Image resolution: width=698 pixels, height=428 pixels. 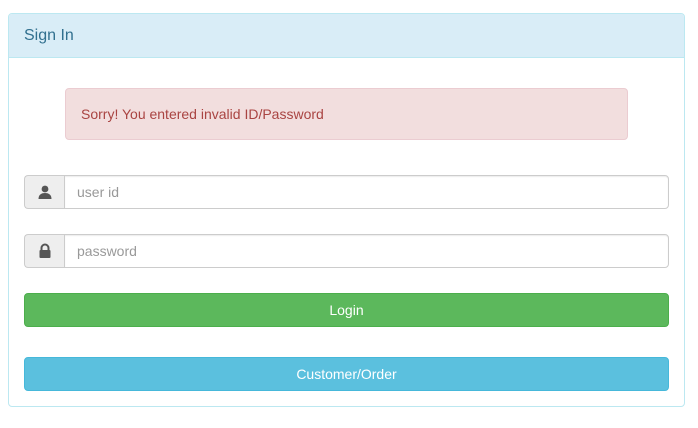 What do you see at coordinates (346, 310) in the screenshot?
I see `login-button: Login` at bounding box center [346, 310].